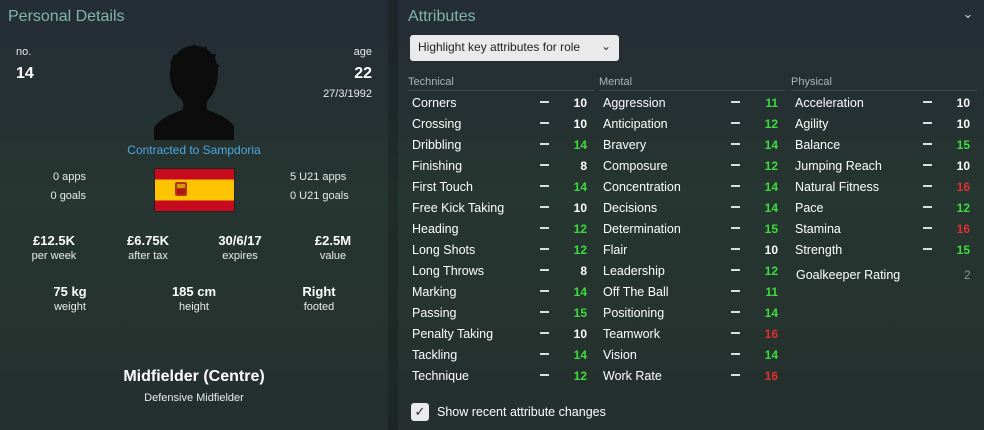 The height and width of the screenshot is (430, 984). Describe the element at coordinates (66, 16) in the screenshot. I see `personal-details-heading: Personal Details` at that location.